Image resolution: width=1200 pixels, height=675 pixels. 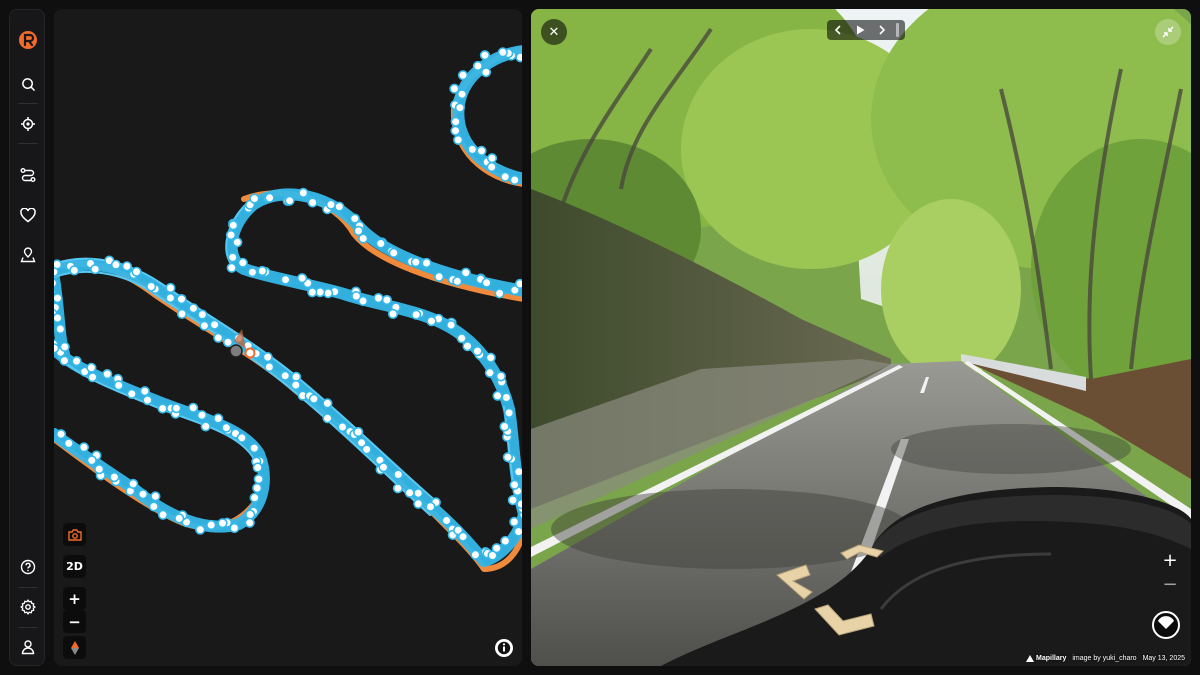 I want to click on view-mode-toggle: 2D, so click(x=74, y=566).